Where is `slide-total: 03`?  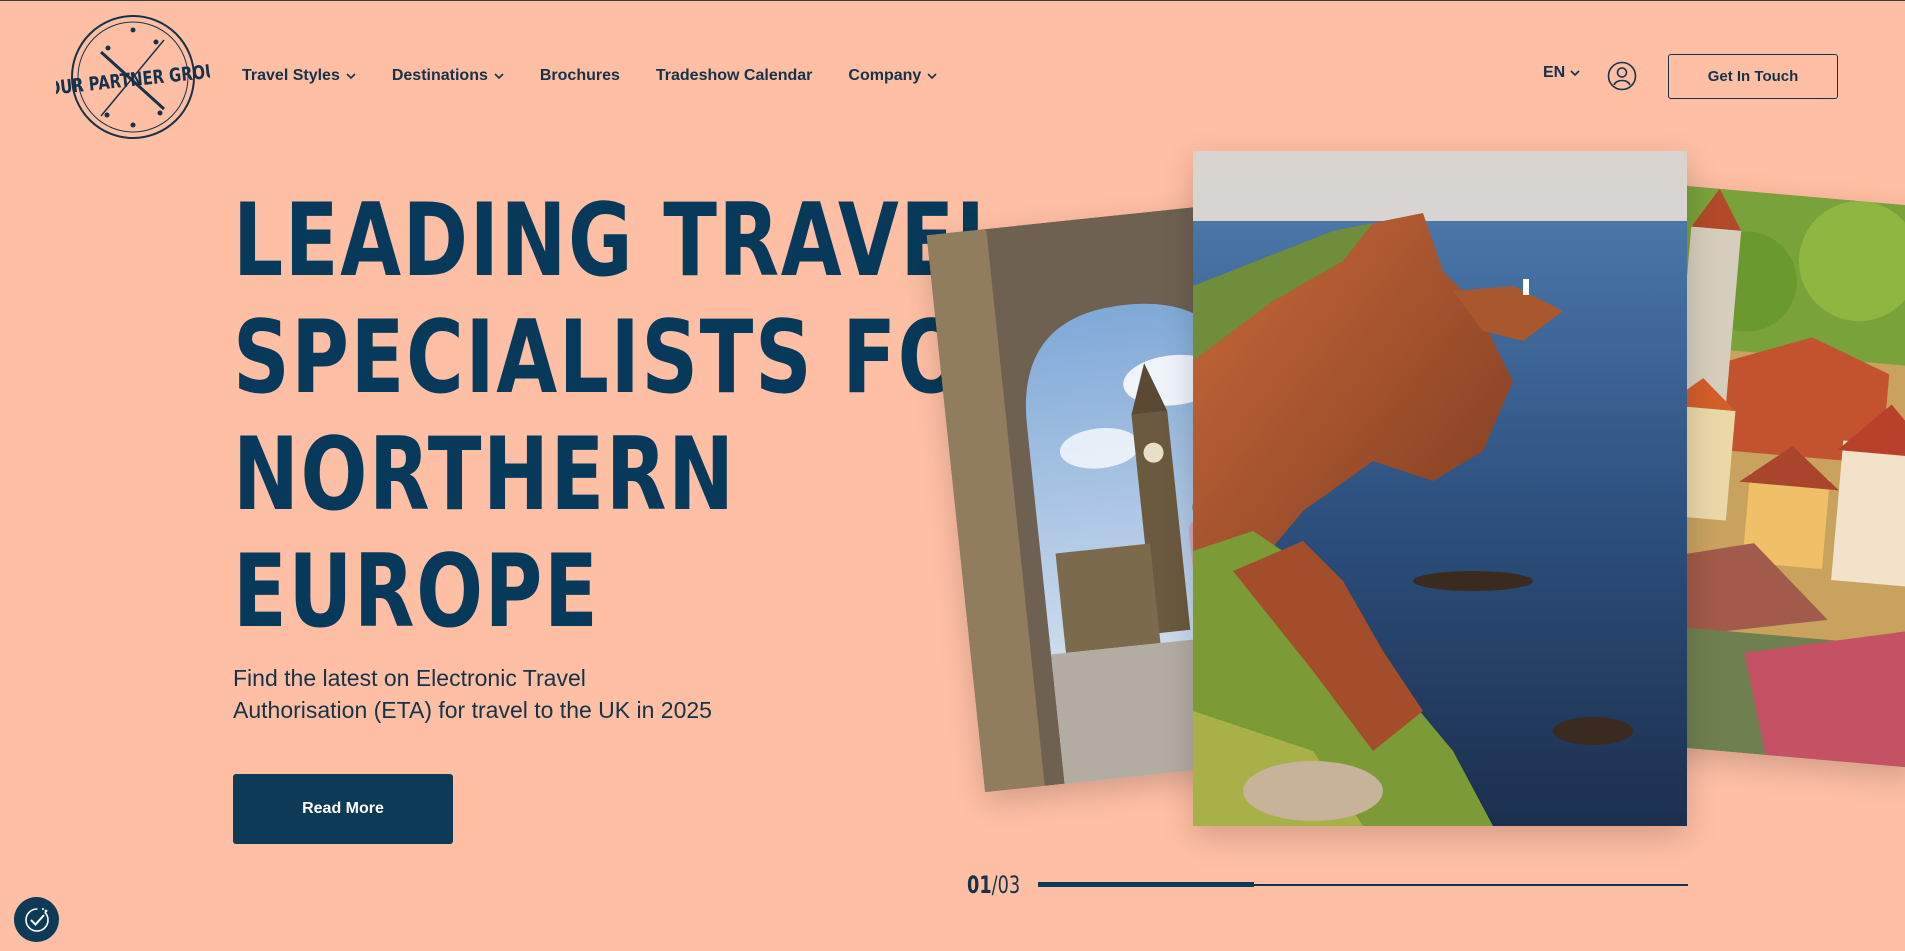 slide-total: 03 is located at coordinates (1009, 885).